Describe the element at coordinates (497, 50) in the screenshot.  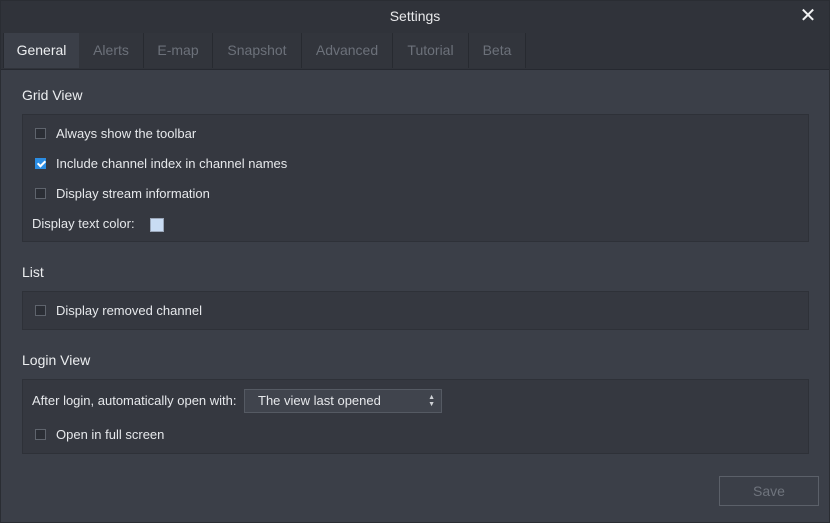
I see `tab-beta: Beta` at that location.